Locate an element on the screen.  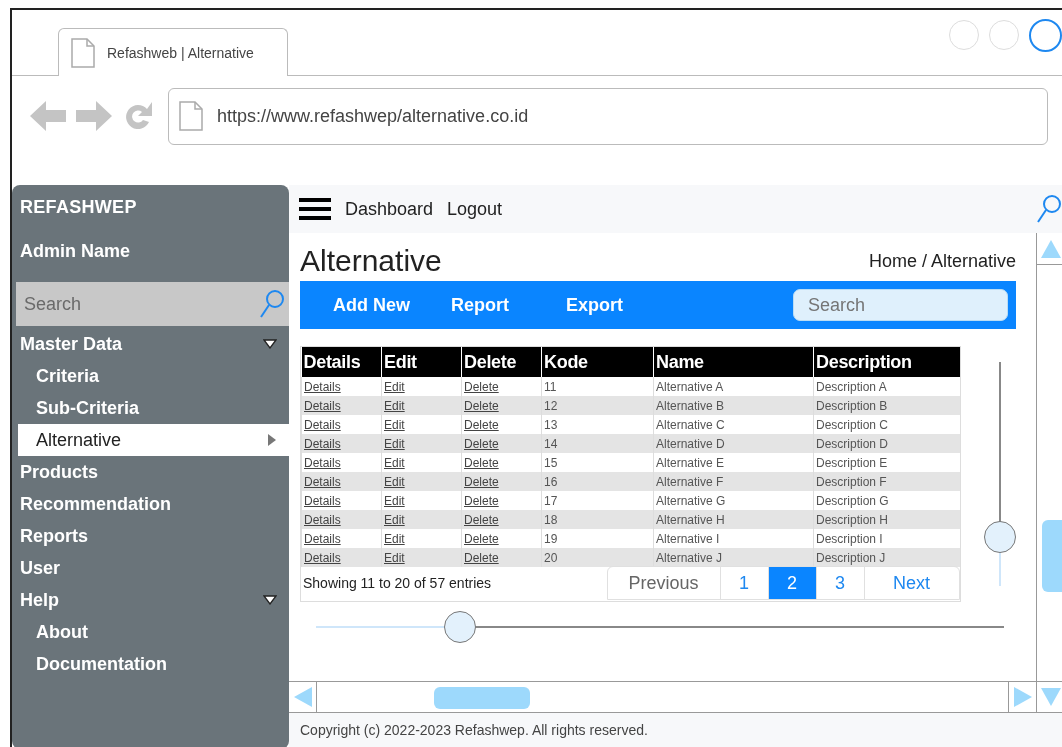
nav-item: Alternative is located at coordinates (153, 440).